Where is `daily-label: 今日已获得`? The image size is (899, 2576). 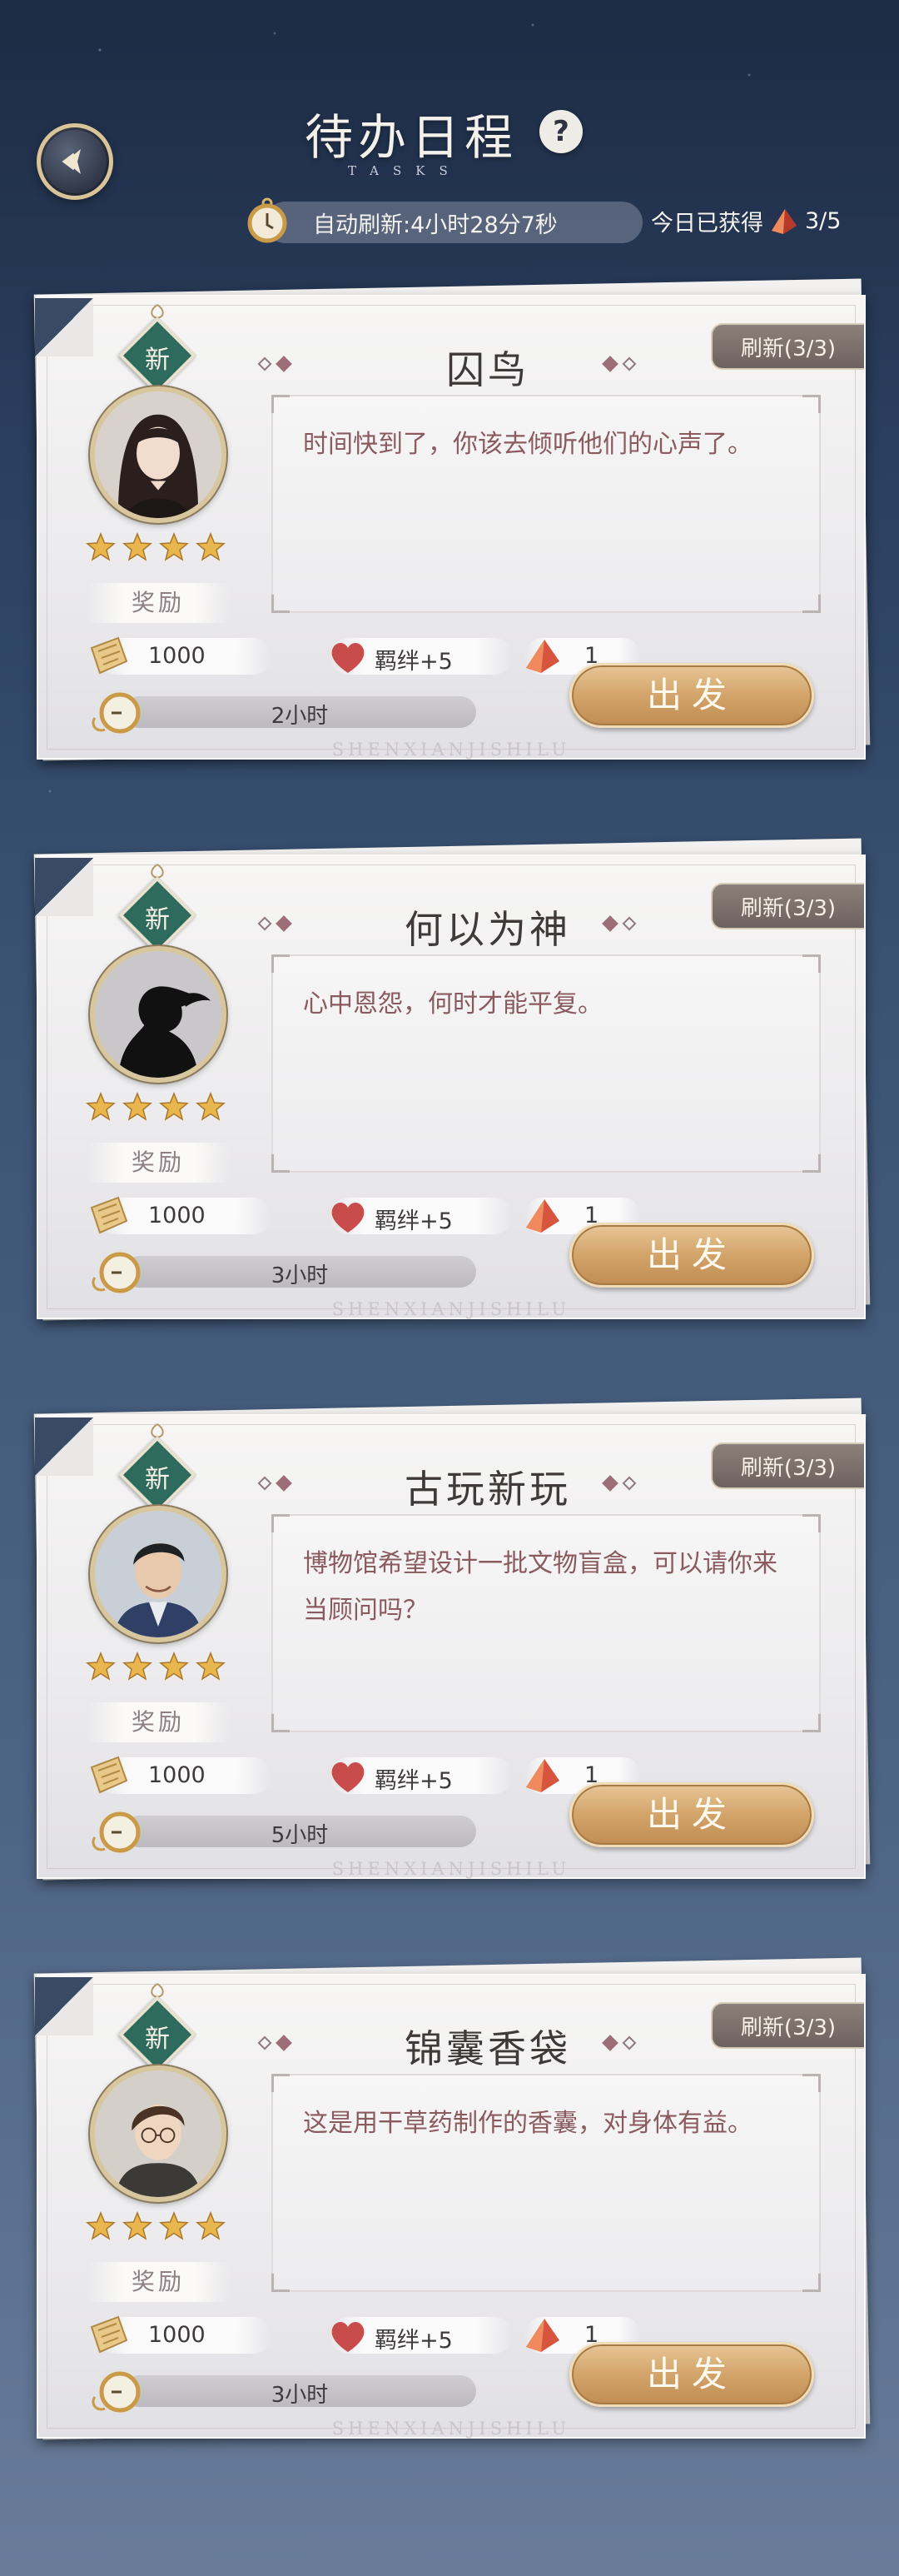 daily-label: 今日已获得 is located at coordinates (707, 224).